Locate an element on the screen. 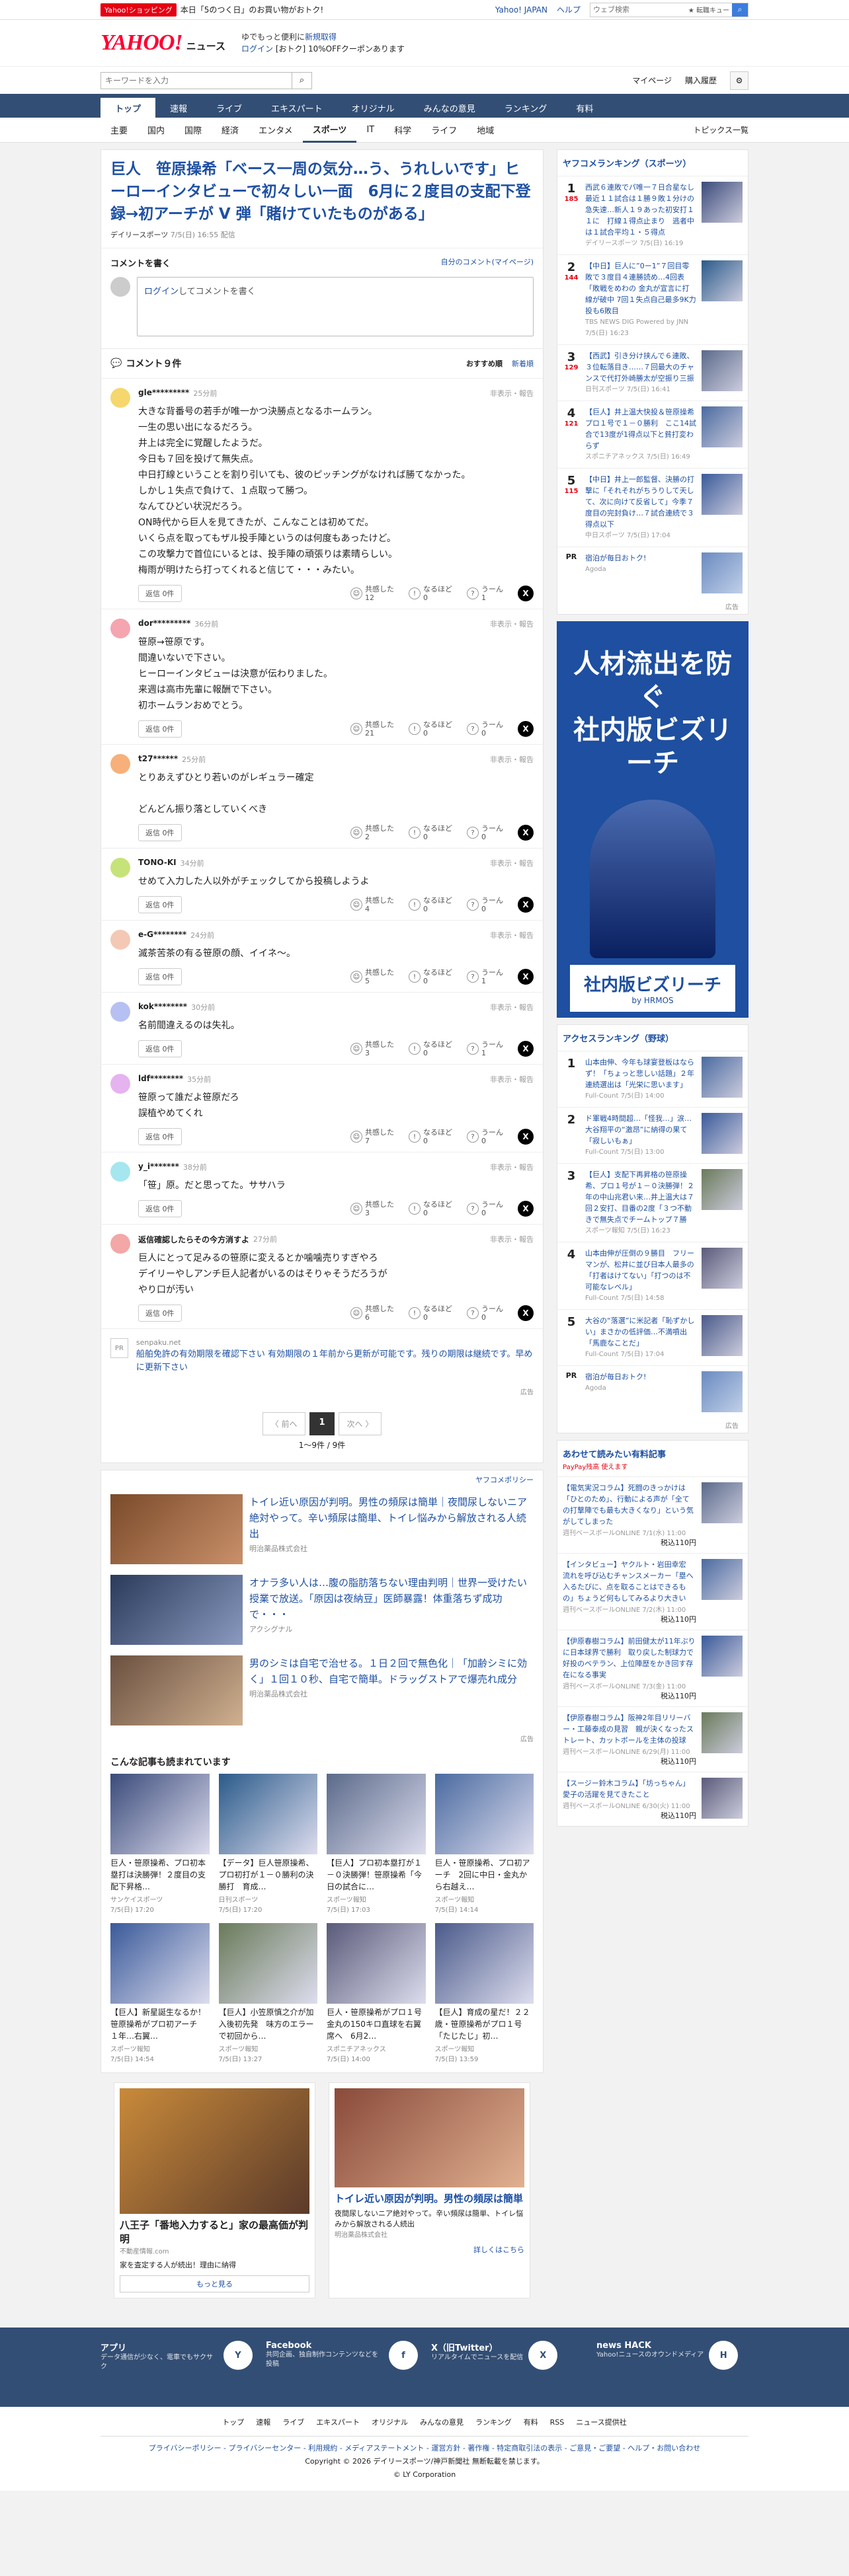 This screenshot has height=2576, width=849. sort-recommended: おすすめ順 is located at coordinates (485, 363).